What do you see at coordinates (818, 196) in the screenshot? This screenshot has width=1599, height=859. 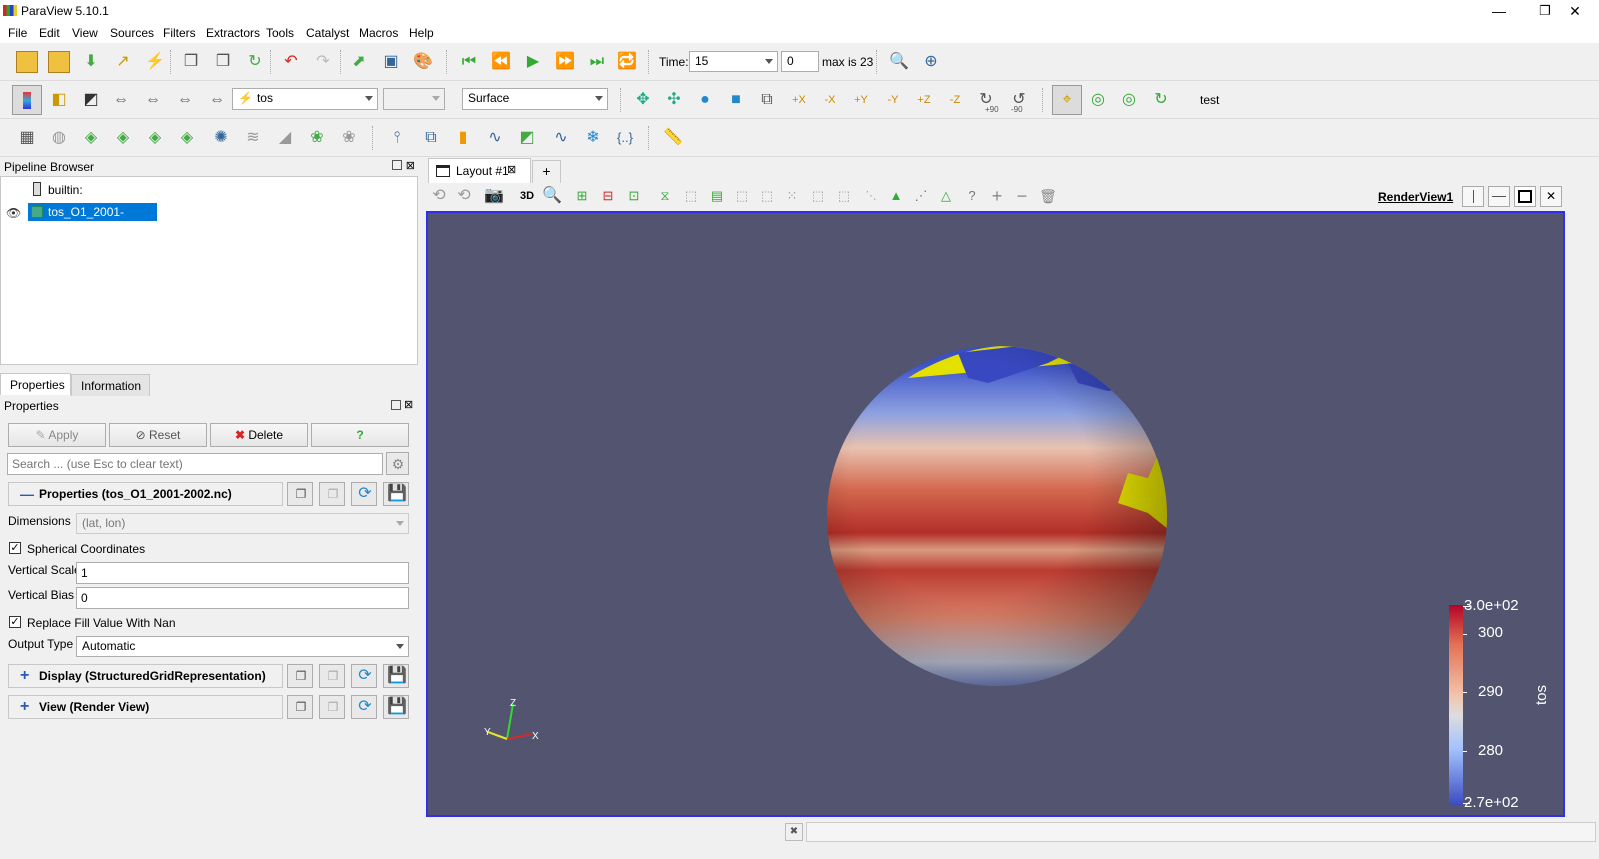 I see `shrink-selection-icon: ⬚` at bounding box center [818, 196].